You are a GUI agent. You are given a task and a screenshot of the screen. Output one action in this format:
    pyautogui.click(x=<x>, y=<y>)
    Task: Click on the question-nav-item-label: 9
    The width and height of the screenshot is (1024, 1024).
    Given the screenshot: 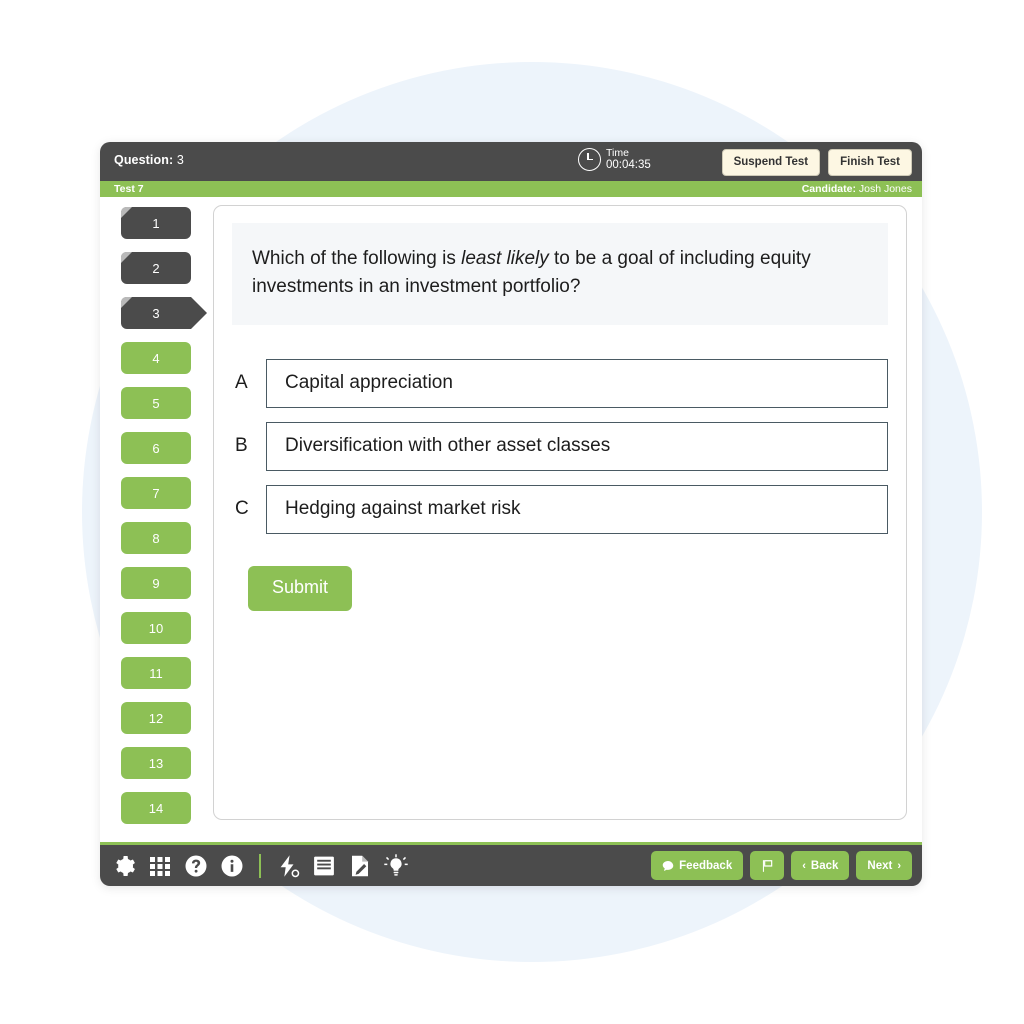 What is the action you would take?
    pyautogui.click(x=156, y=583)
    